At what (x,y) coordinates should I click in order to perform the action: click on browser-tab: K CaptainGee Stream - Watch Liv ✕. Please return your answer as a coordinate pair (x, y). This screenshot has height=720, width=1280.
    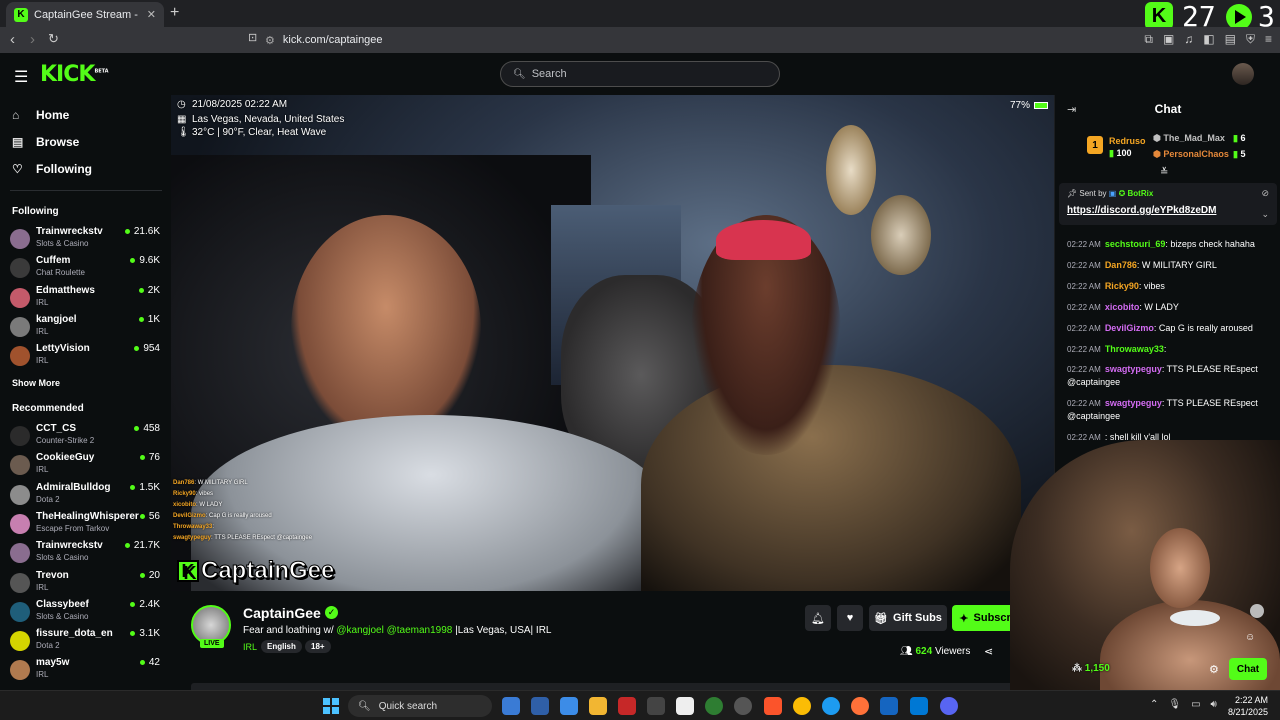
    Looking at the image, I should click on (85, 14).